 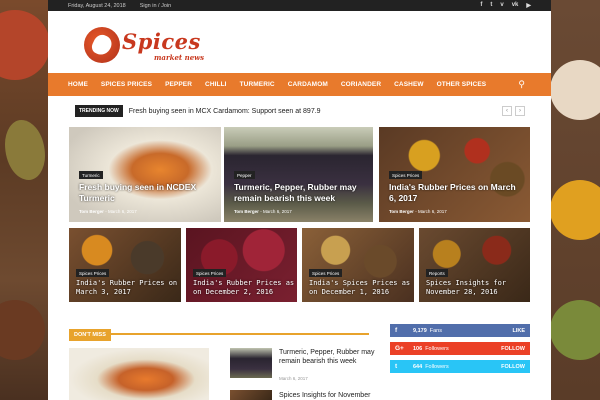 What do you see at coordinates (293, 378) in the screenshot?
I see `list-item-date: March 6, 2017` at bounding box center [293, 378].